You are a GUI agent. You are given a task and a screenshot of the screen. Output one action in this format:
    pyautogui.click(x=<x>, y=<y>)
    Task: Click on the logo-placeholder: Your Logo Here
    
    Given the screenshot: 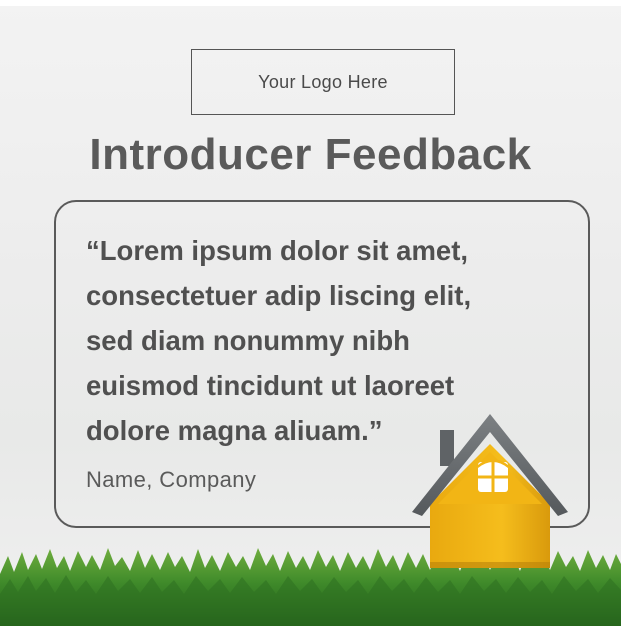 What is the action you would take?
    pyautogui.click(x=323, y=82)
    